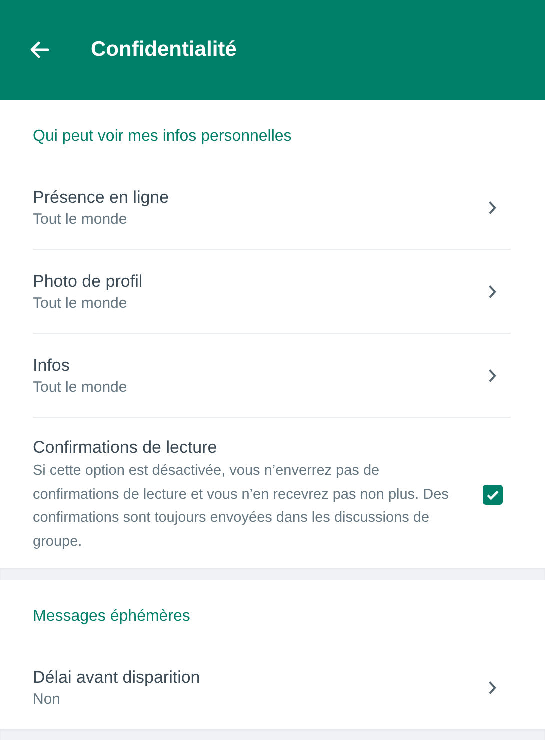 The image size is (545, 740). Describe the element at coordinates (125, 448) in the screenshot. I see `item-label: Confirmations de lecture` at that location.